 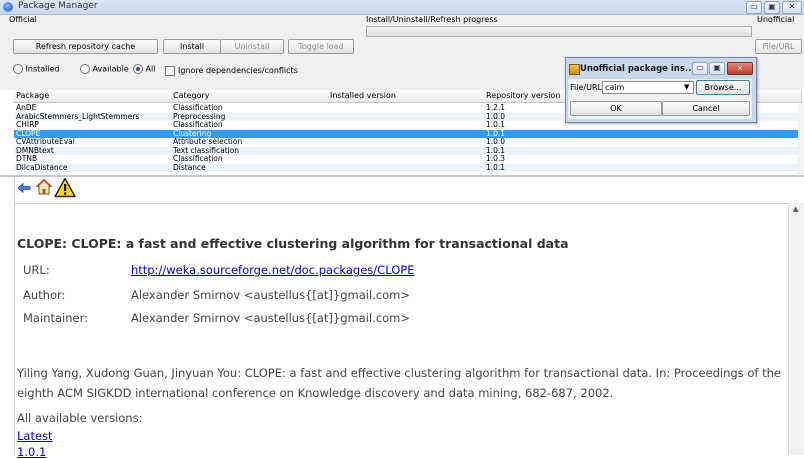 I want to click on back-arrow-icon, so click(x=24, y=188).